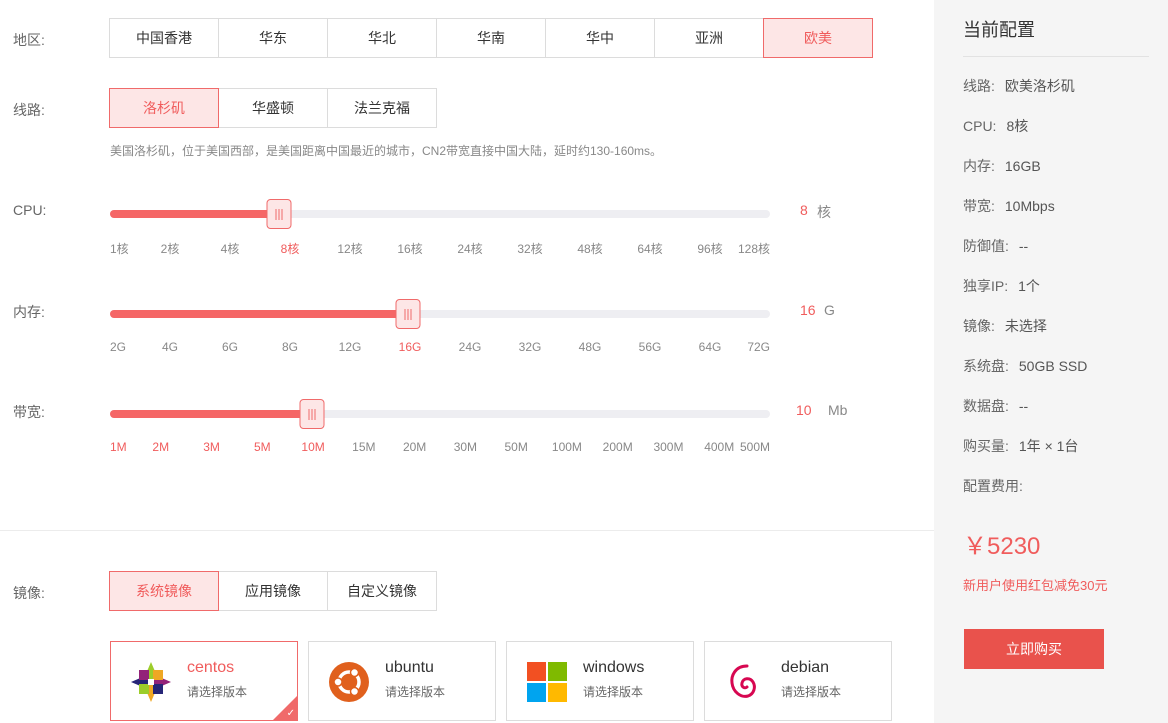 Image resolution: width=1168 pixels, height=723 pixels. What do you see at coordinates (467, 530) in the screenshot?
I see `section-divider` at bounding box center [467, 530].